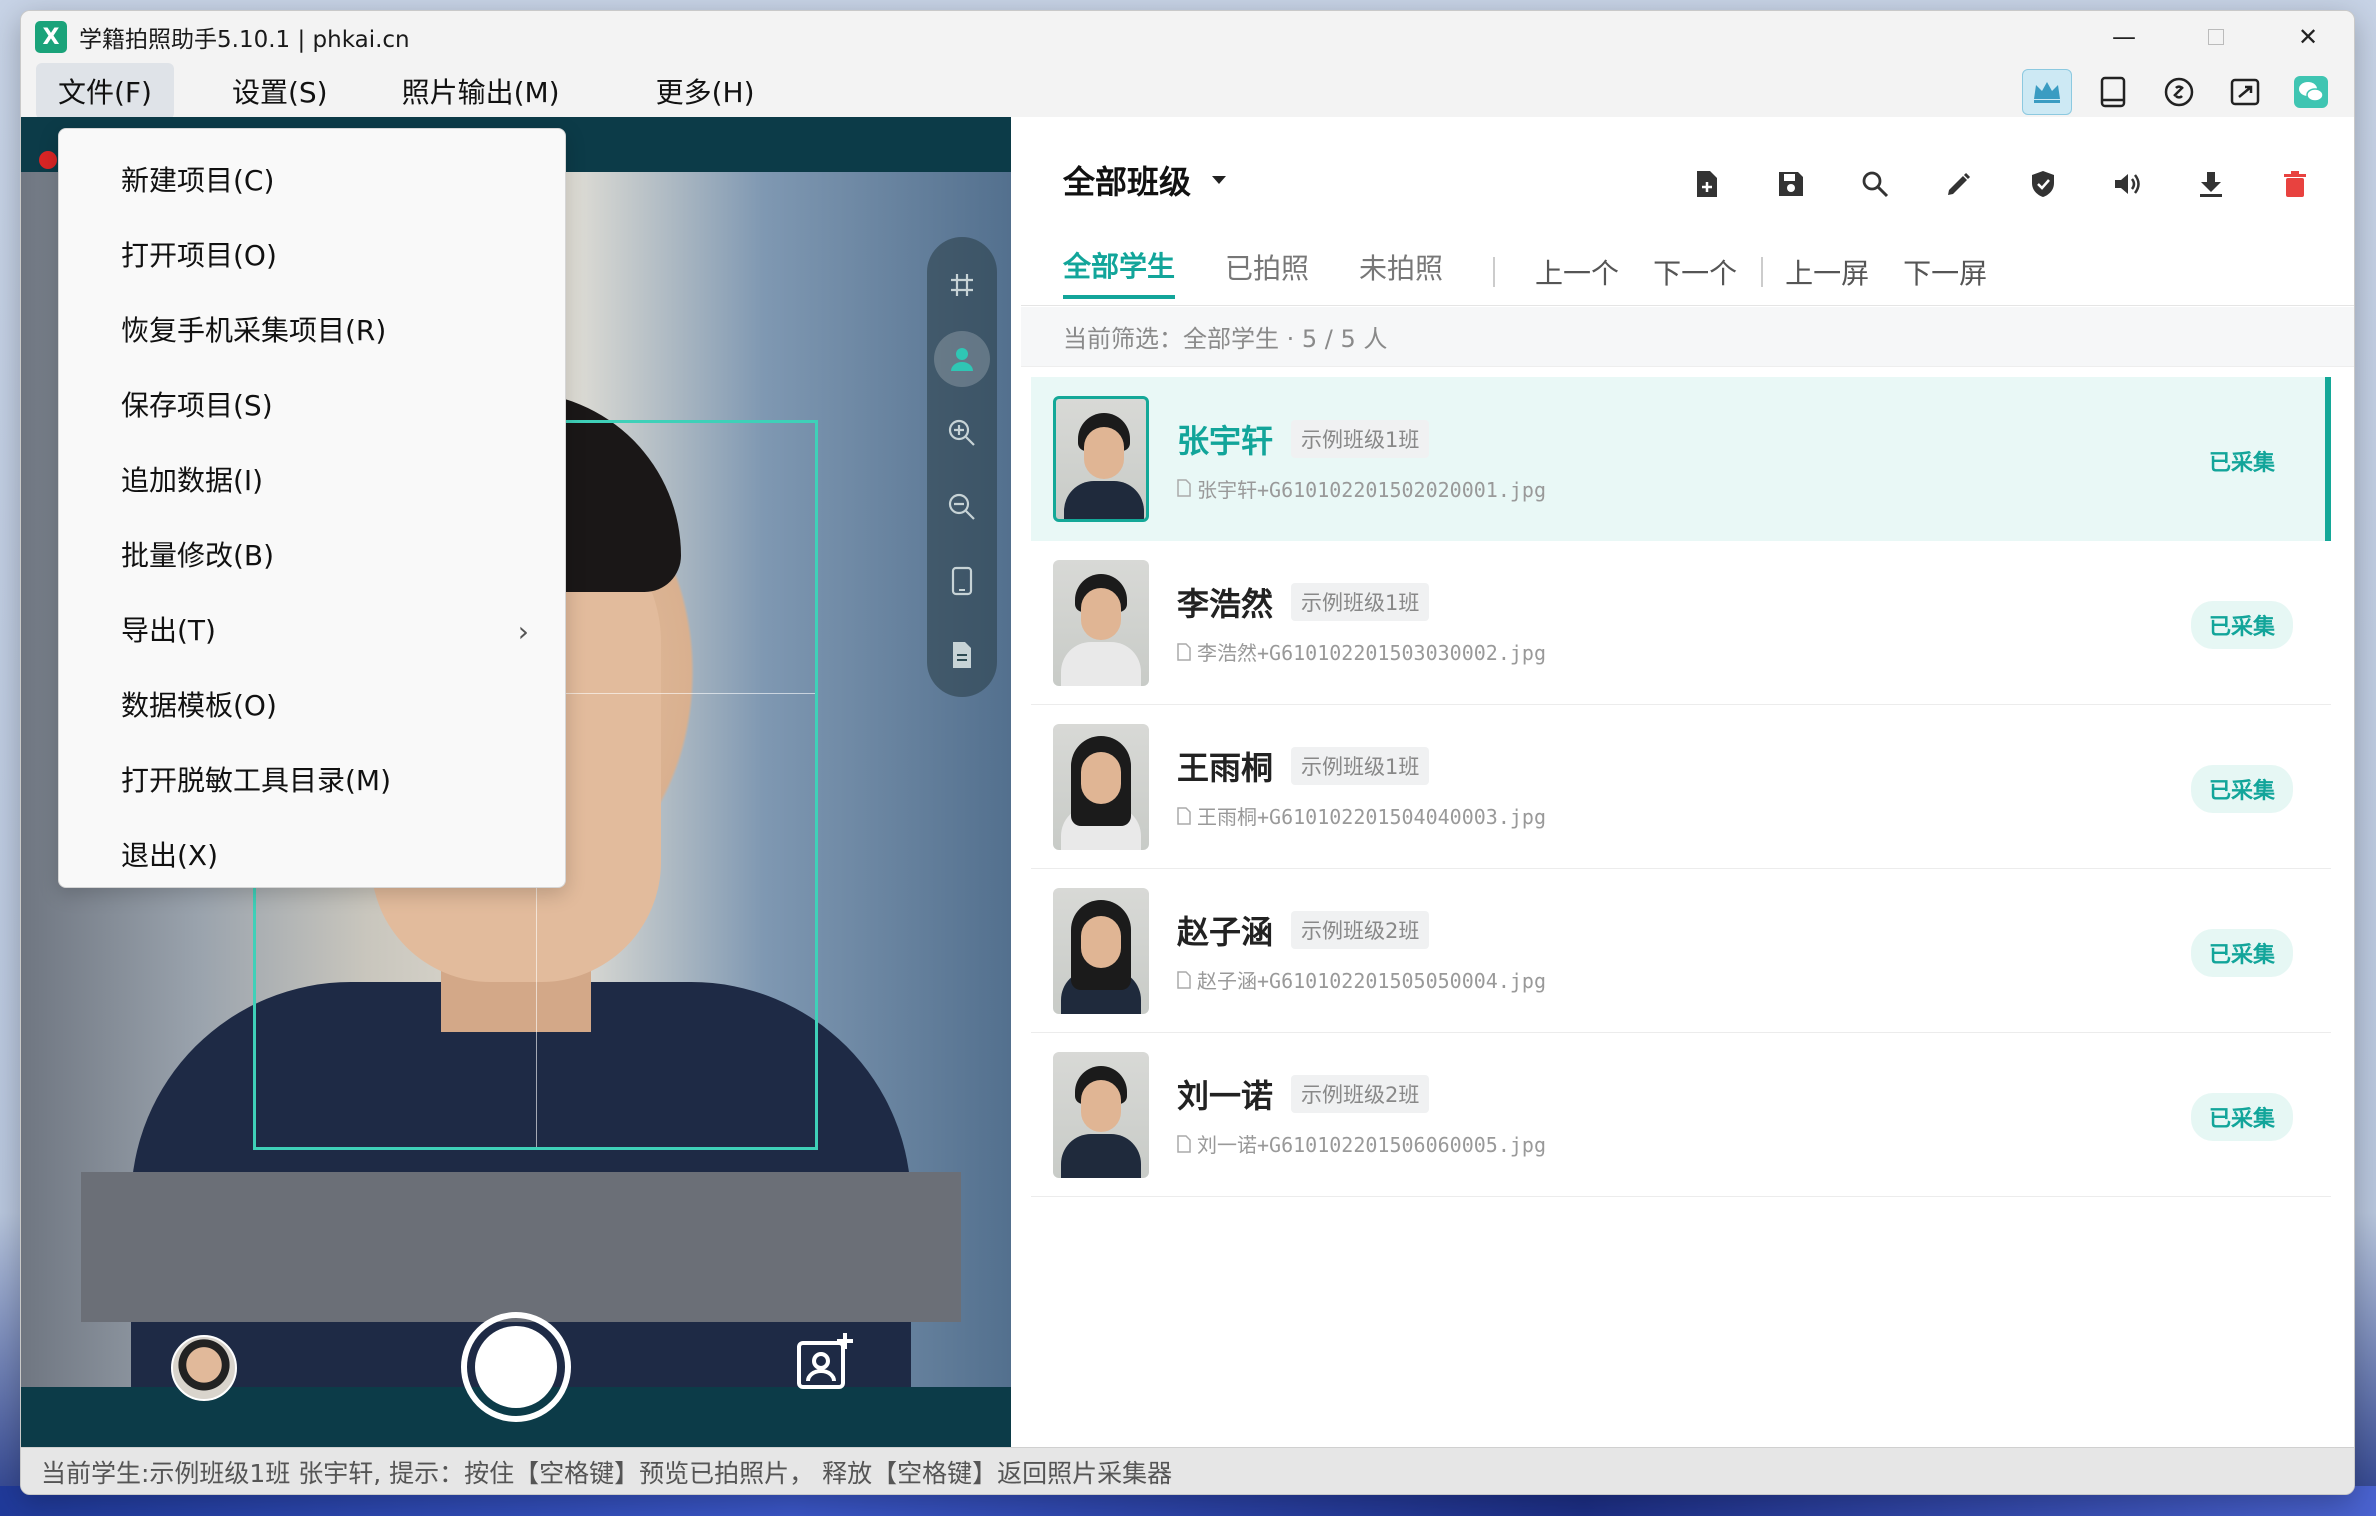  I want to click on grid-icon, so click(962, 285).